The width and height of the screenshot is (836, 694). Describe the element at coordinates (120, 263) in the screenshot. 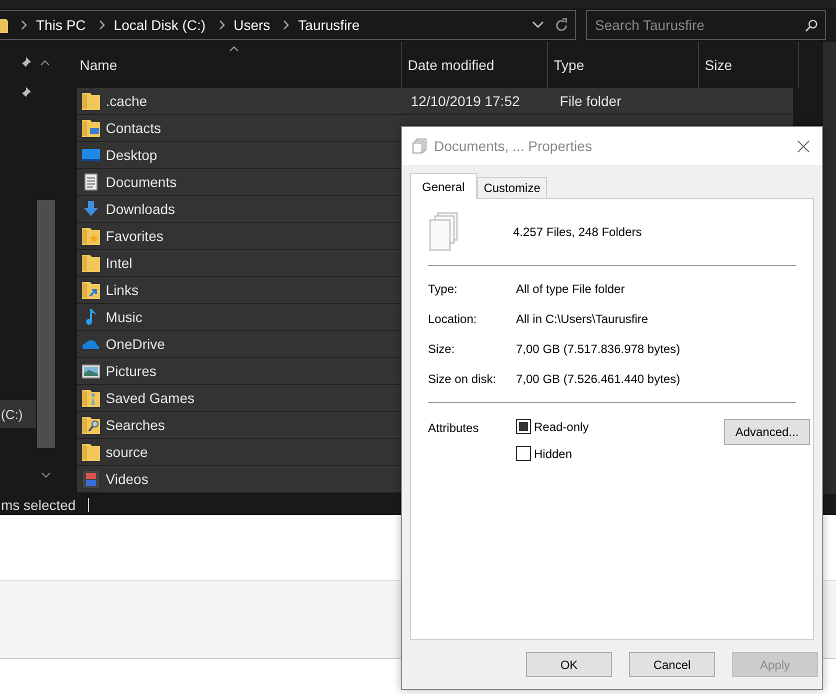

I see `file-name: Intel` at that location.